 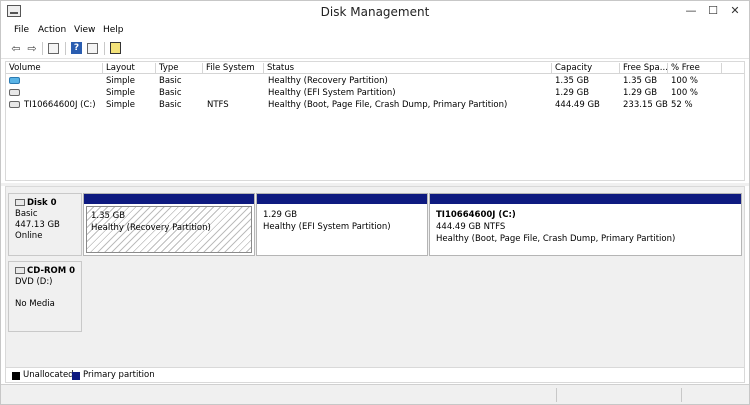 What do you see at coordinates (375, 394) in the screenshot?
I see `status-bar` at bounding box center [375, 394].